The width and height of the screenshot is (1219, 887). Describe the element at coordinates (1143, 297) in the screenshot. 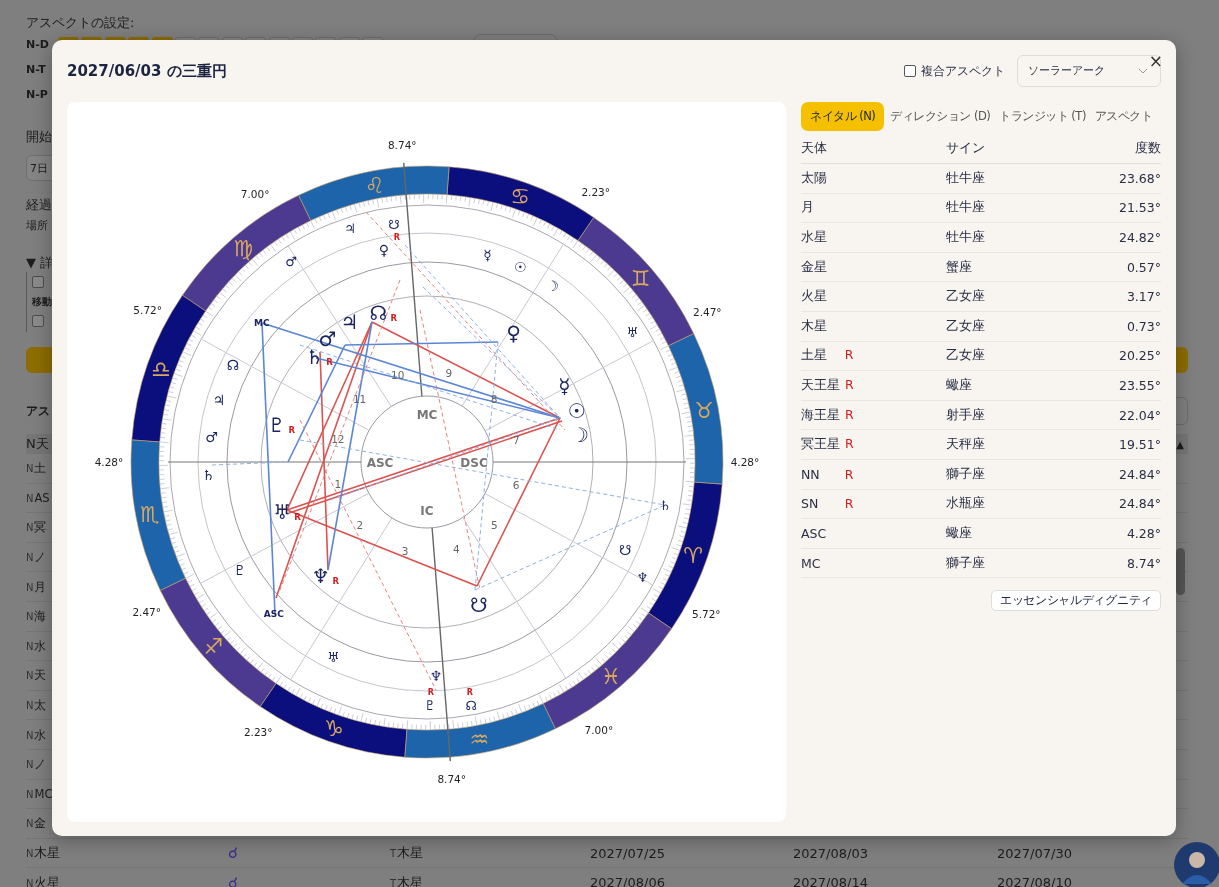

I see `table-cell: 3.17°` at that location.